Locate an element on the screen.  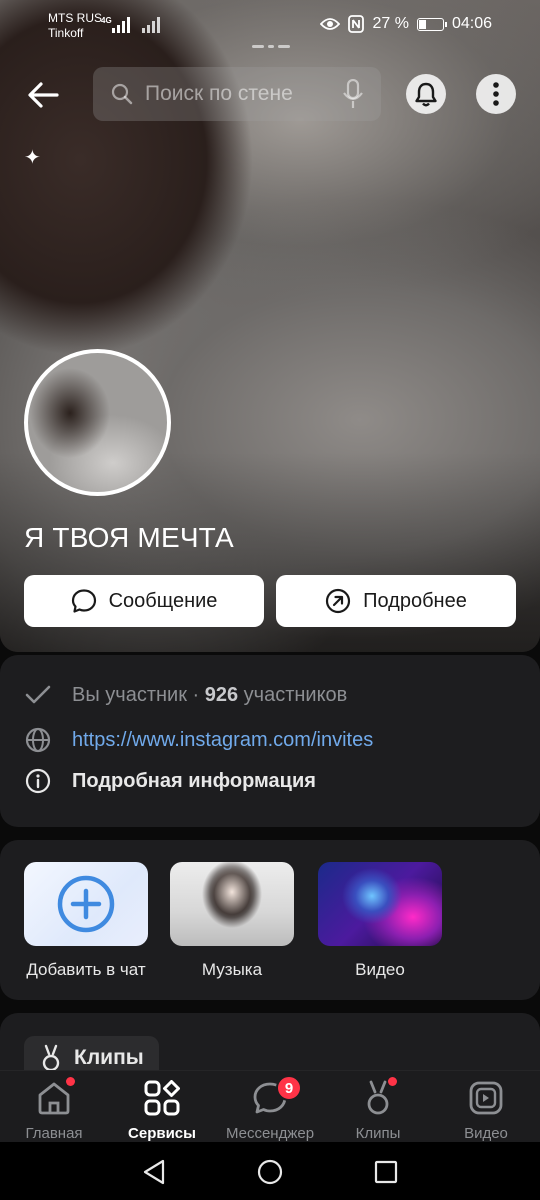
nfc-icon is located at coordinates (356, 24).